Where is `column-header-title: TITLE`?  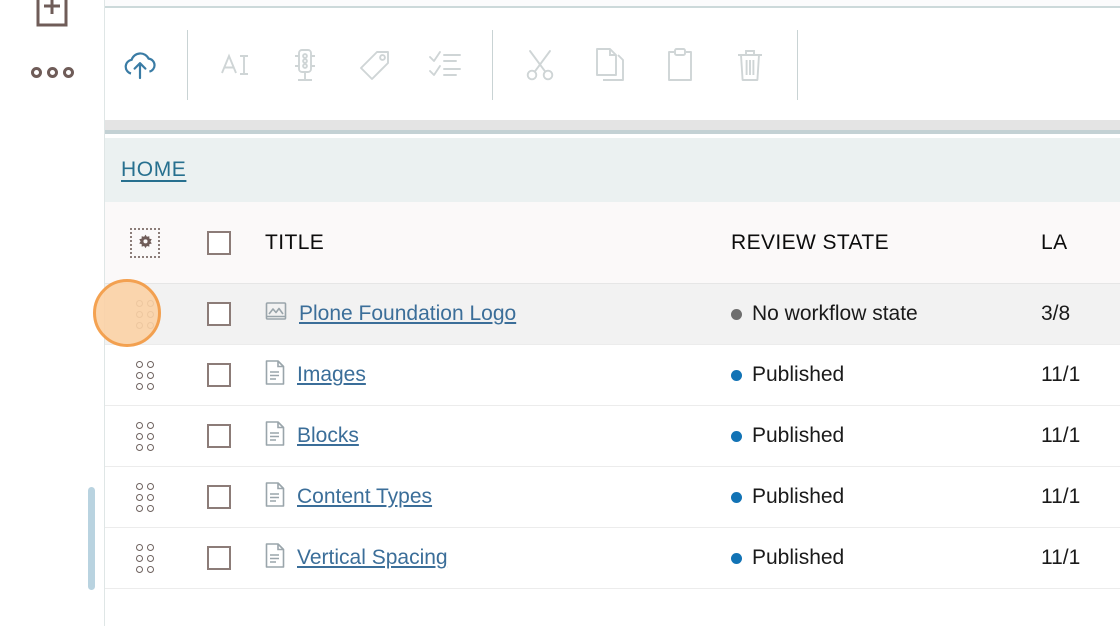
column-header-title: TITLE is located at coordinates (295, 242).